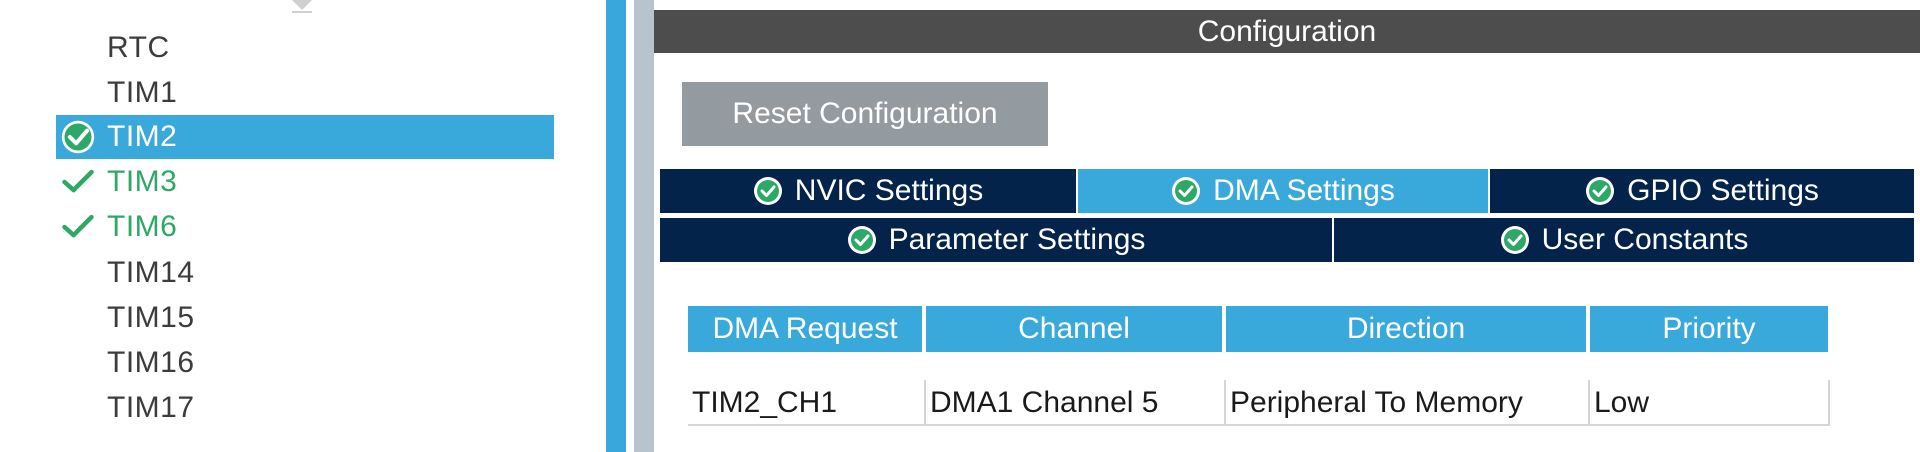  I want to click on column-header-direction: Direction, so click(1406, 329).